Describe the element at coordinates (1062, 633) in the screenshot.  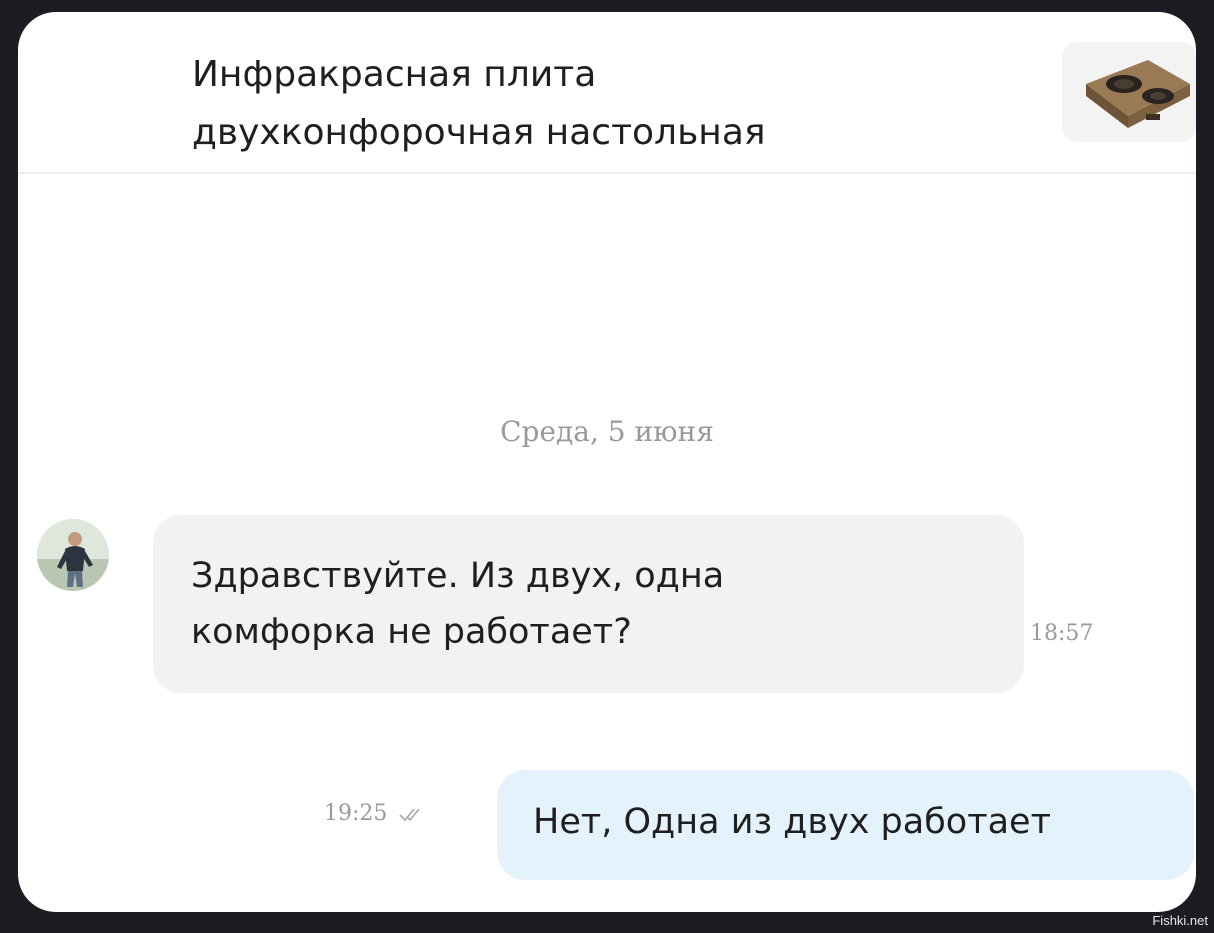
I see `incoming-message-time: 18:57` at that location.